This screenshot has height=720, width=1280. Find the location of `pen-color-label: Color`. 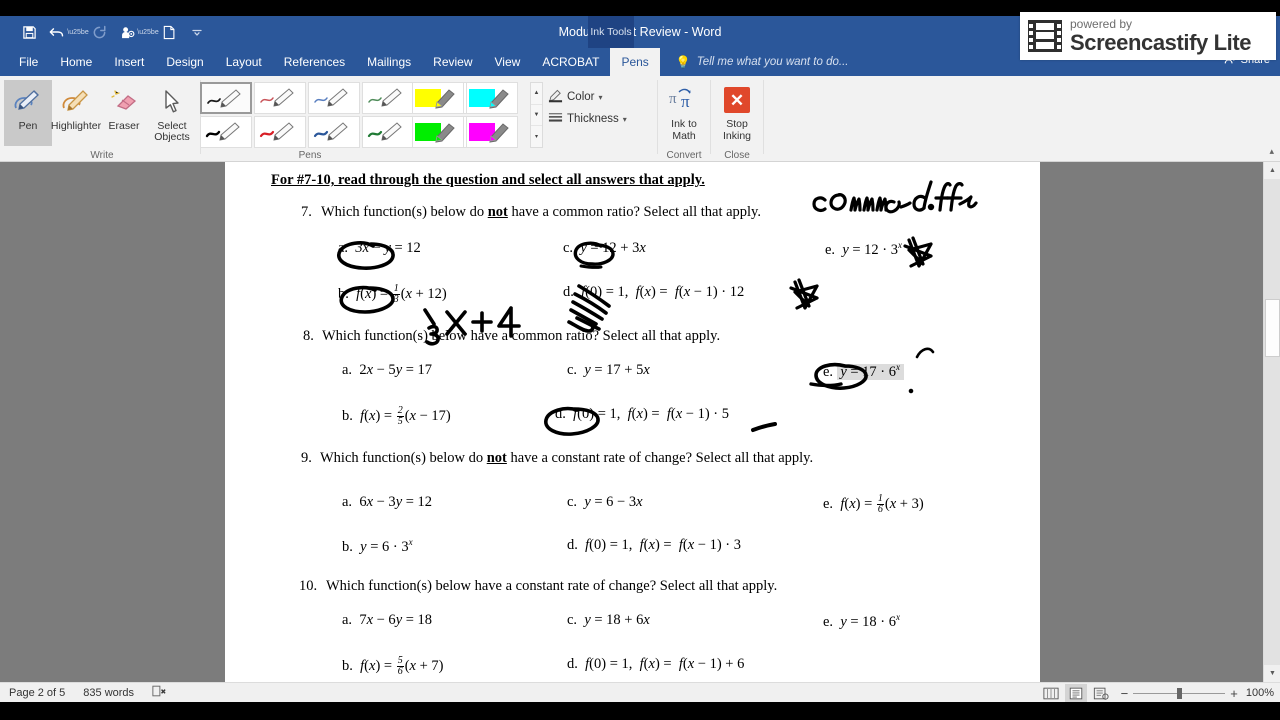

pen-color-label: Color is located at coordinates (581, 97).